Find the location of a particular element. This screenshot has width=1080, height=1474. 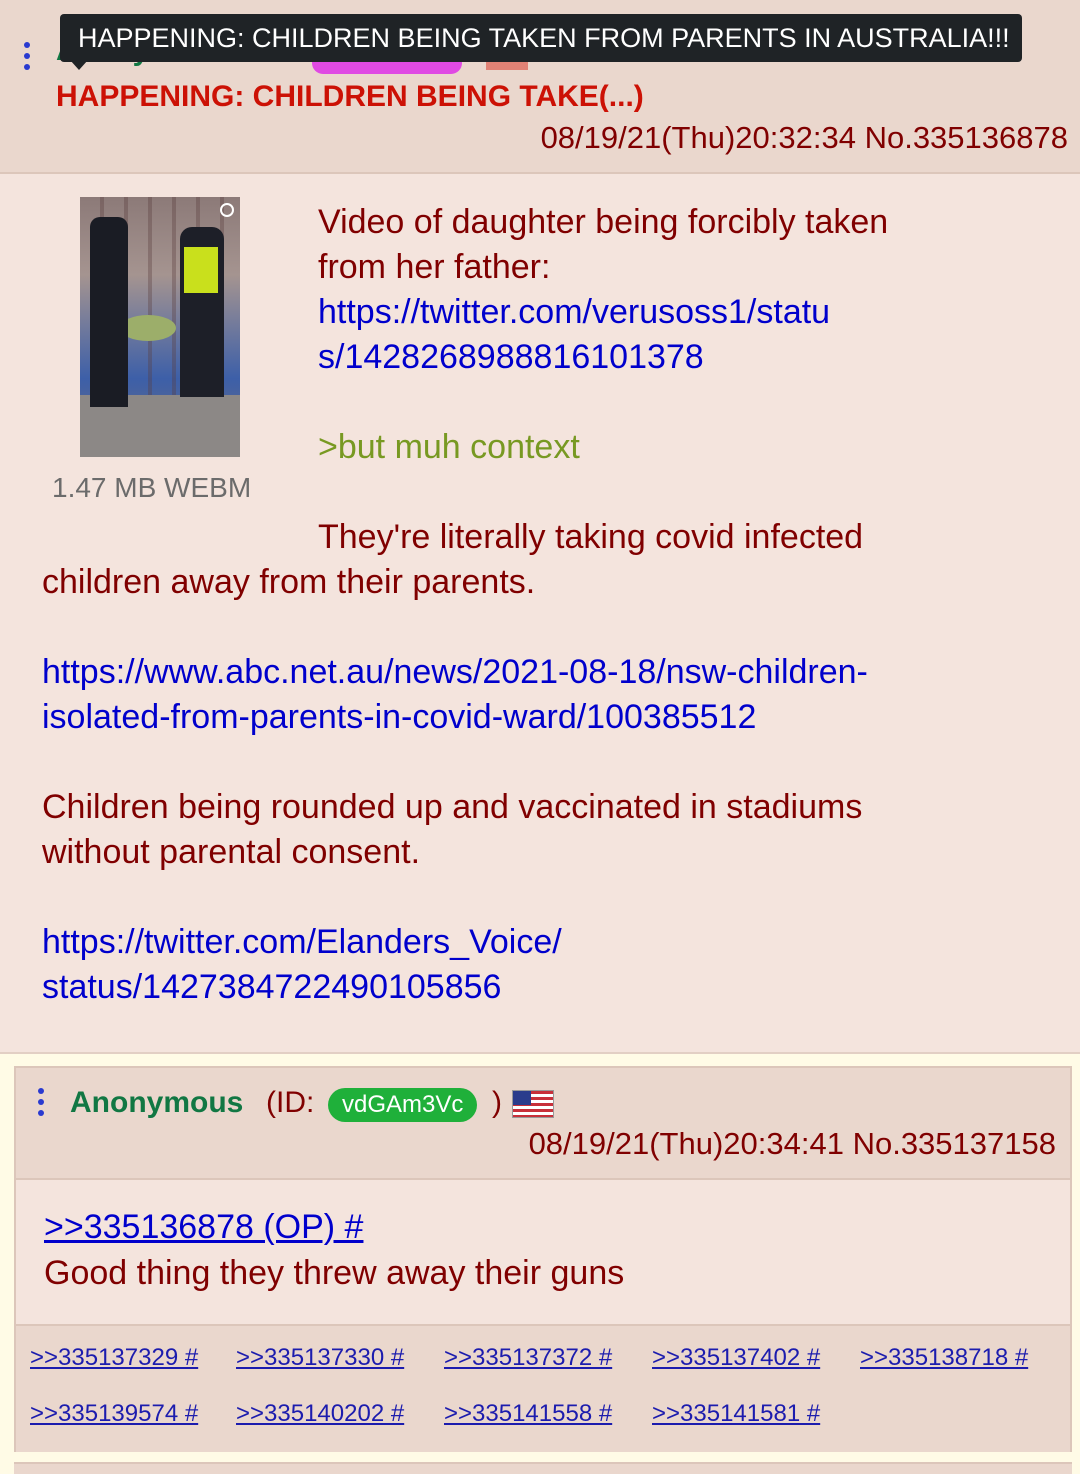

poster-id-label: (ID: is located at coordinates (290, 1102).